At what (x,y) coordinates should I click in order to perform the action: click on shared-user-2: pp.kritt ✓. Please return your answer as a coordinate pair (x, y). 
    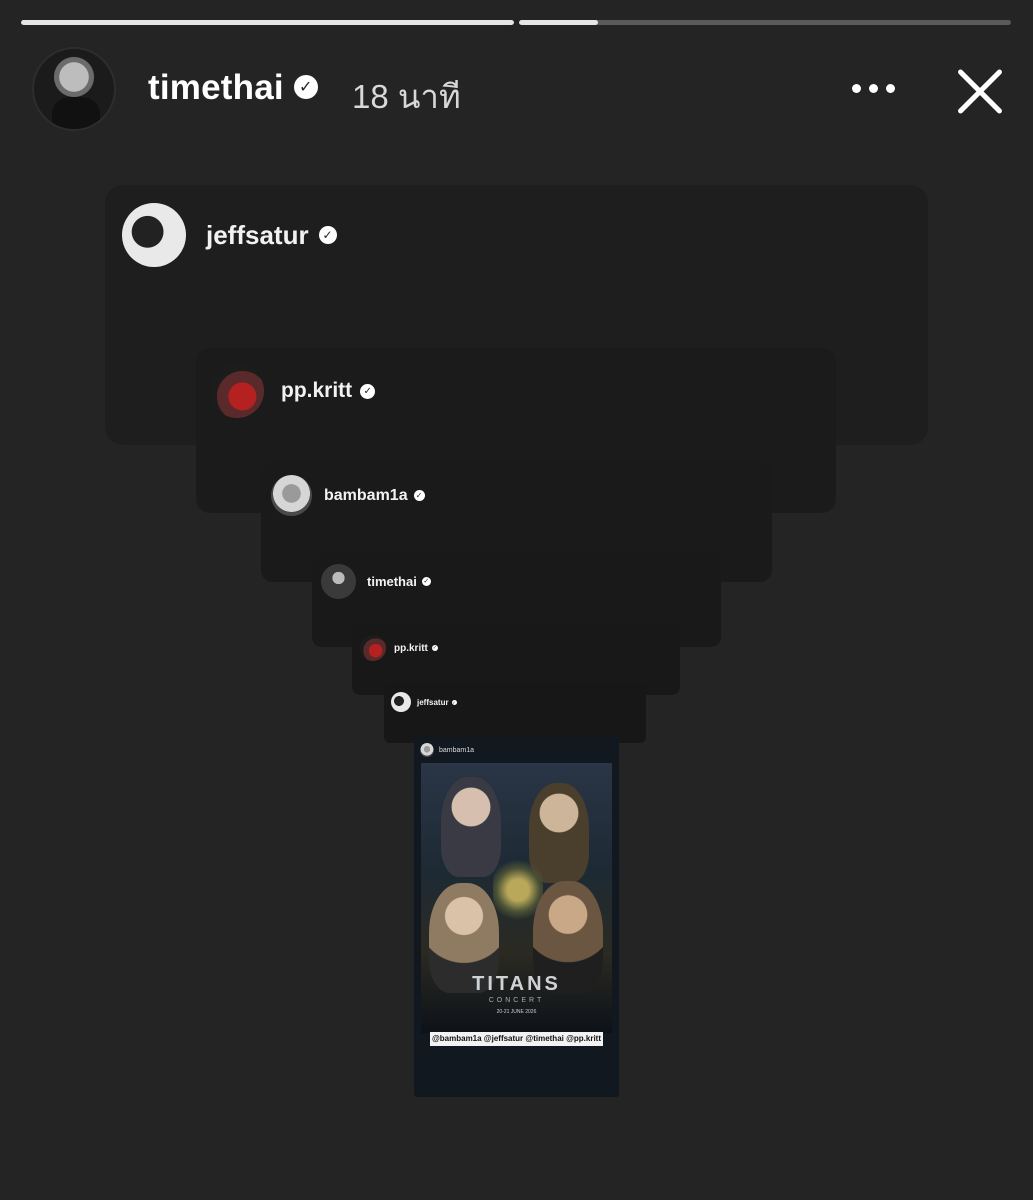
    Looking at the image, I should click on (293, 391).